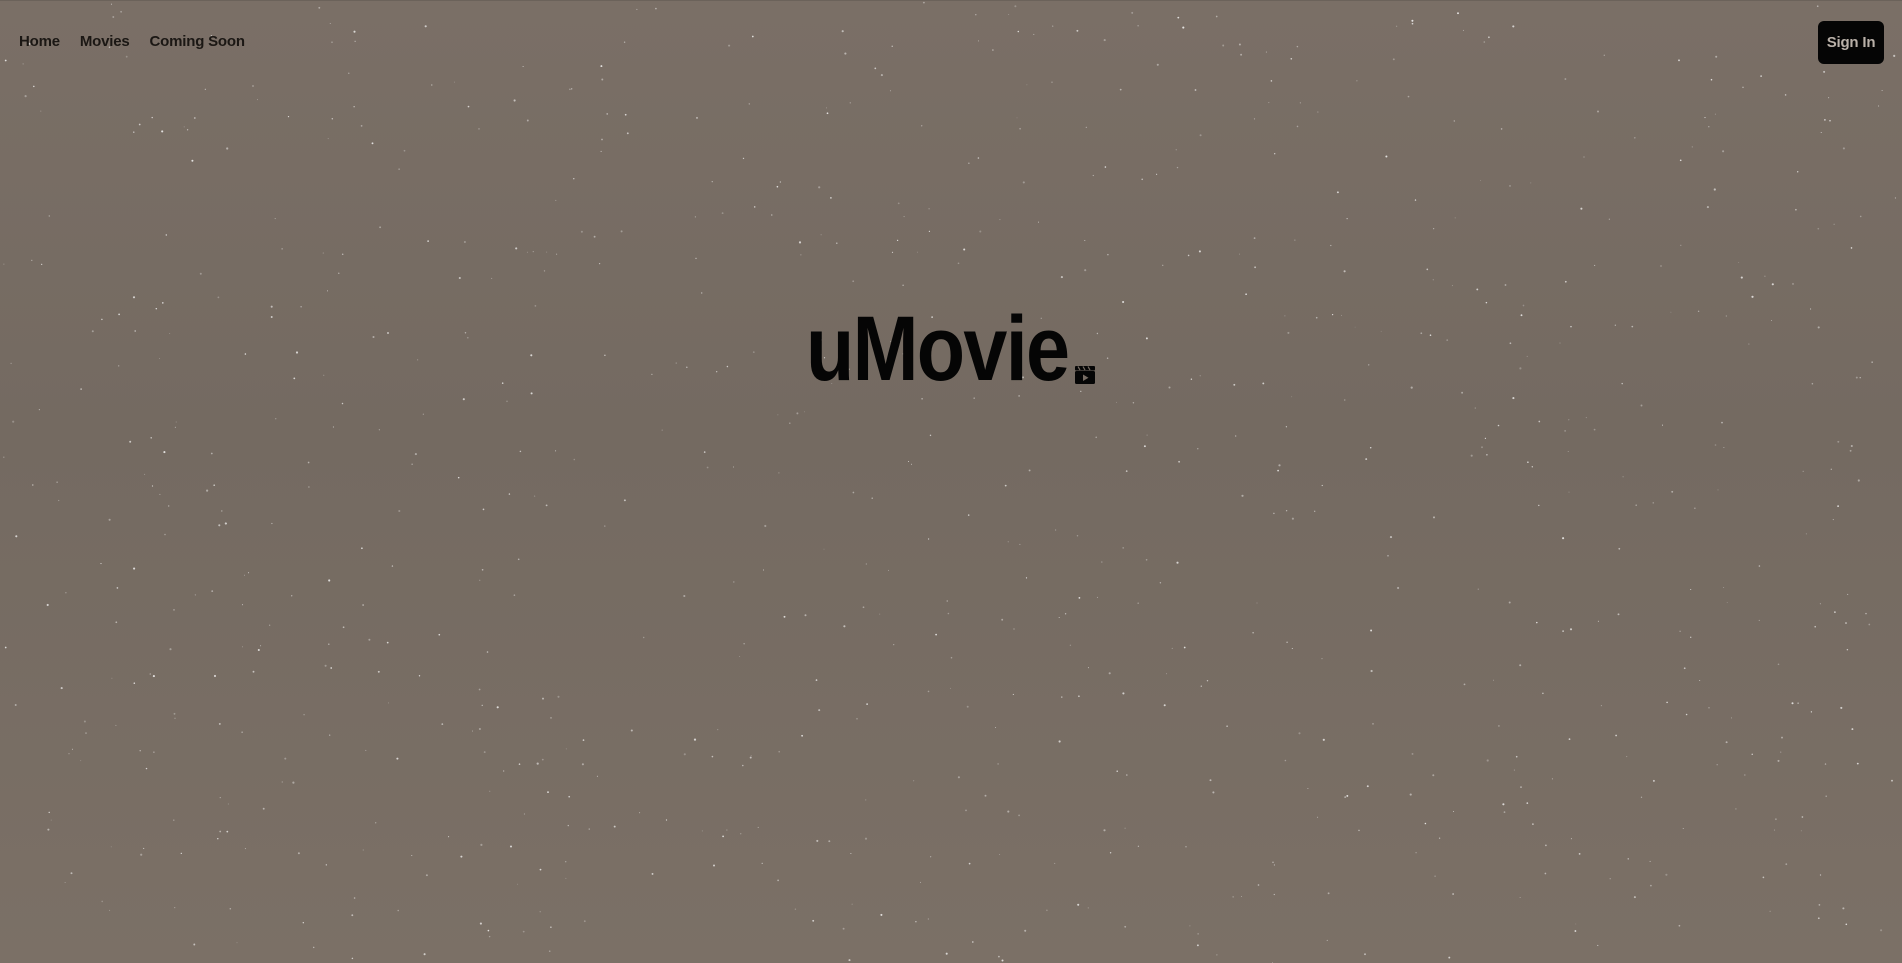  I want to click on nav-coming-soon-link: Coming Soon, so click(197, 41).